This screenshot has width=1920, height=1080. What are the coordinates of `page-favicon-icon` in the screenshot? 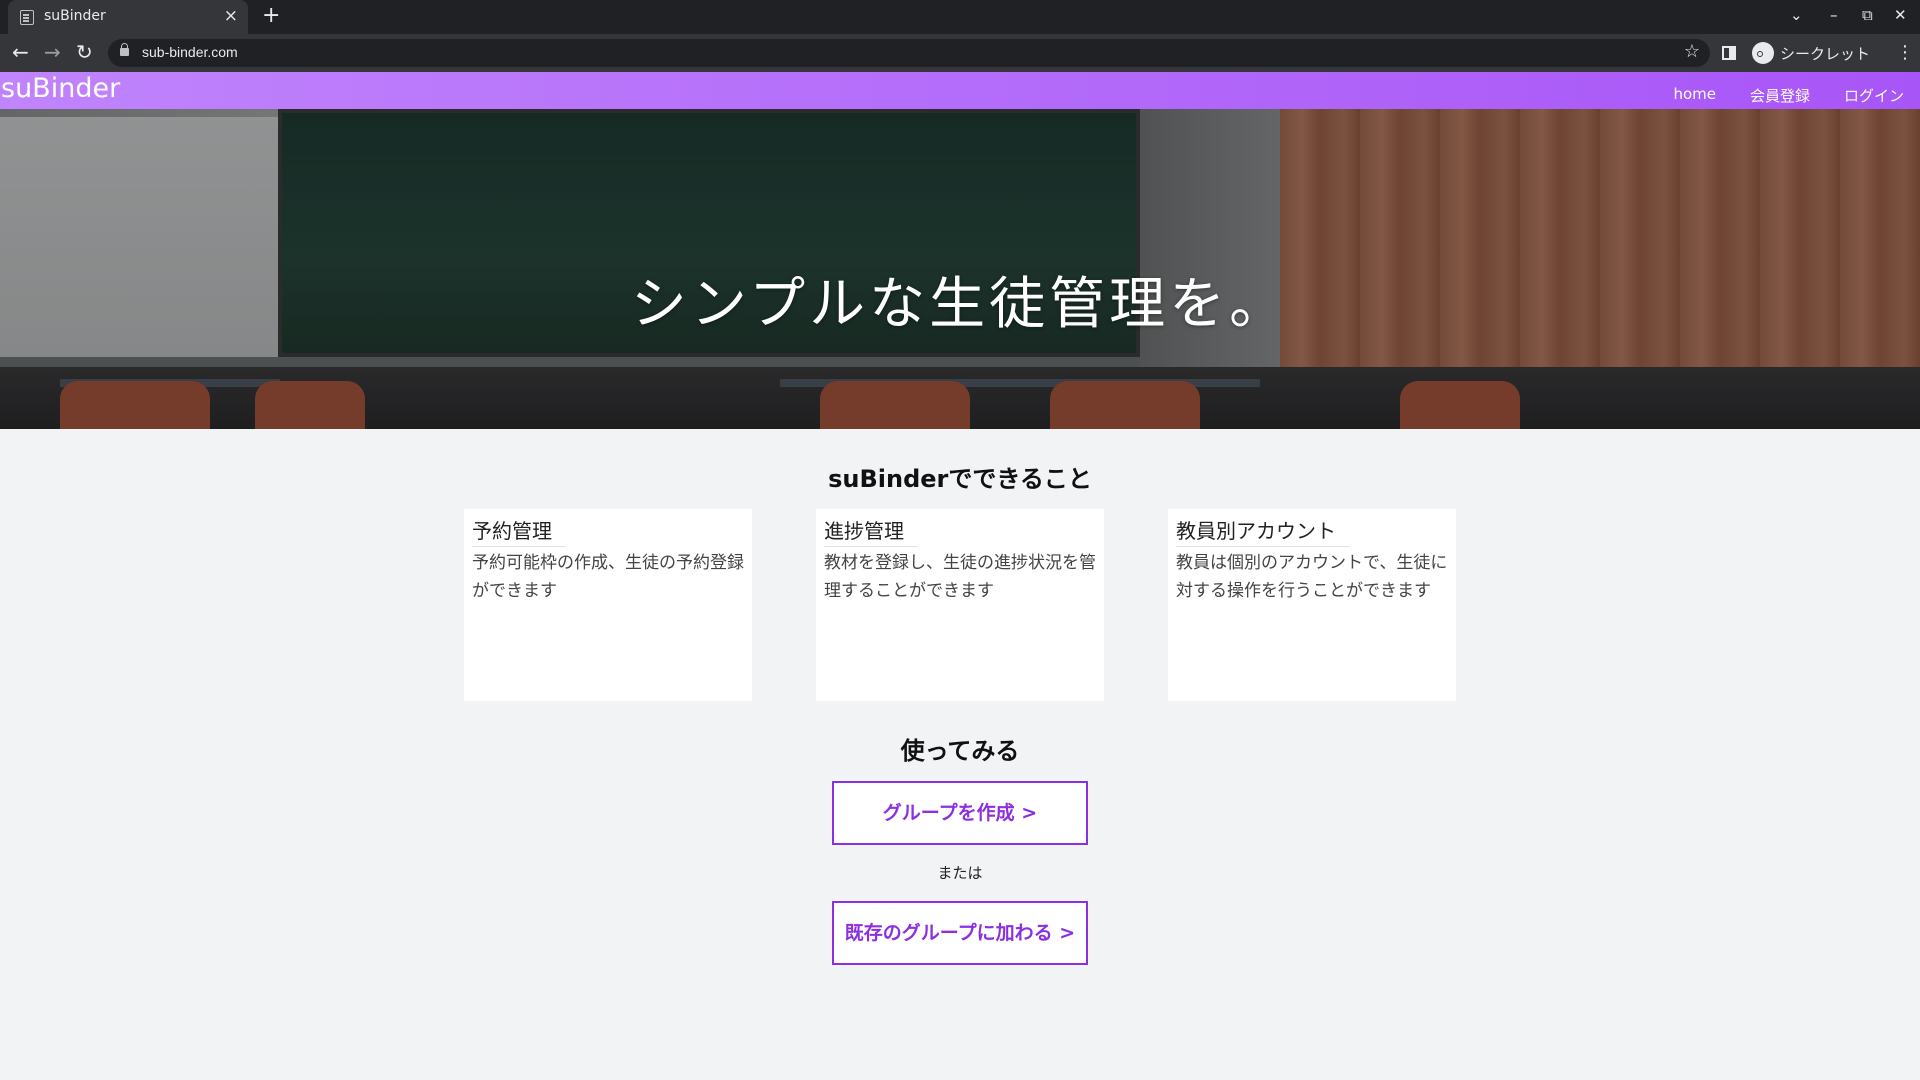 It's located at (27, 17).